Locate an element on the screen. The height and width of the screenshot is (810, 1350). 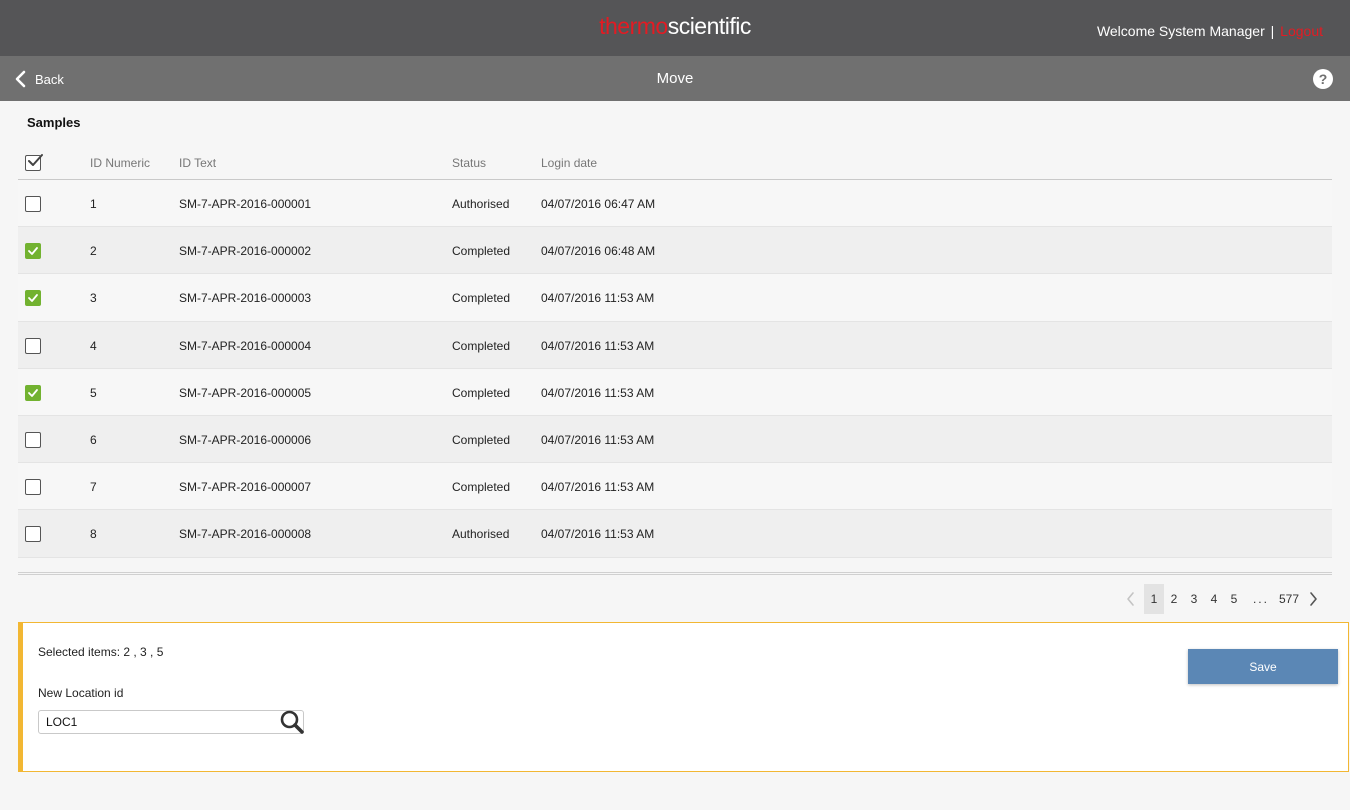
next-page-button is located at coordinates (1313, 599).